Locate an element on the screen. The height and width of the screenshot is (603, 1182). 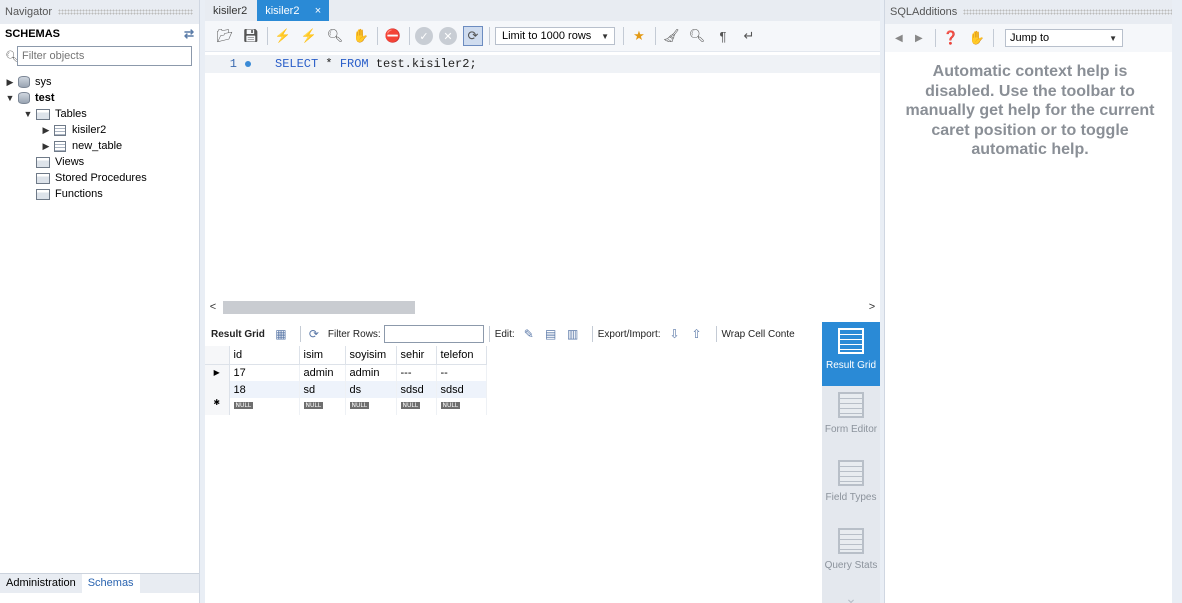
find-icon: 🔍︎ is located at coordinates (697, 36).